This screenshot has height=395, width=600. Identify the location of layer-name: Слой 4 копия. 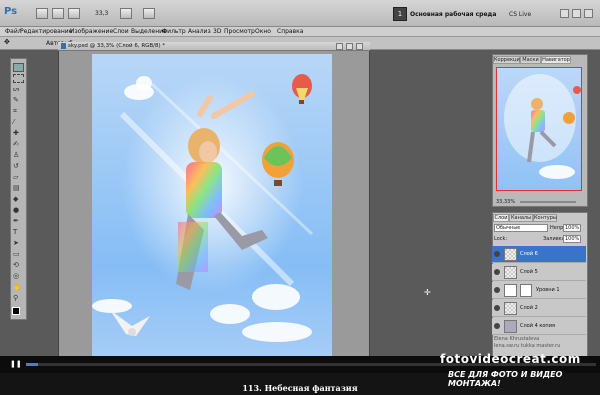
(537, 326).